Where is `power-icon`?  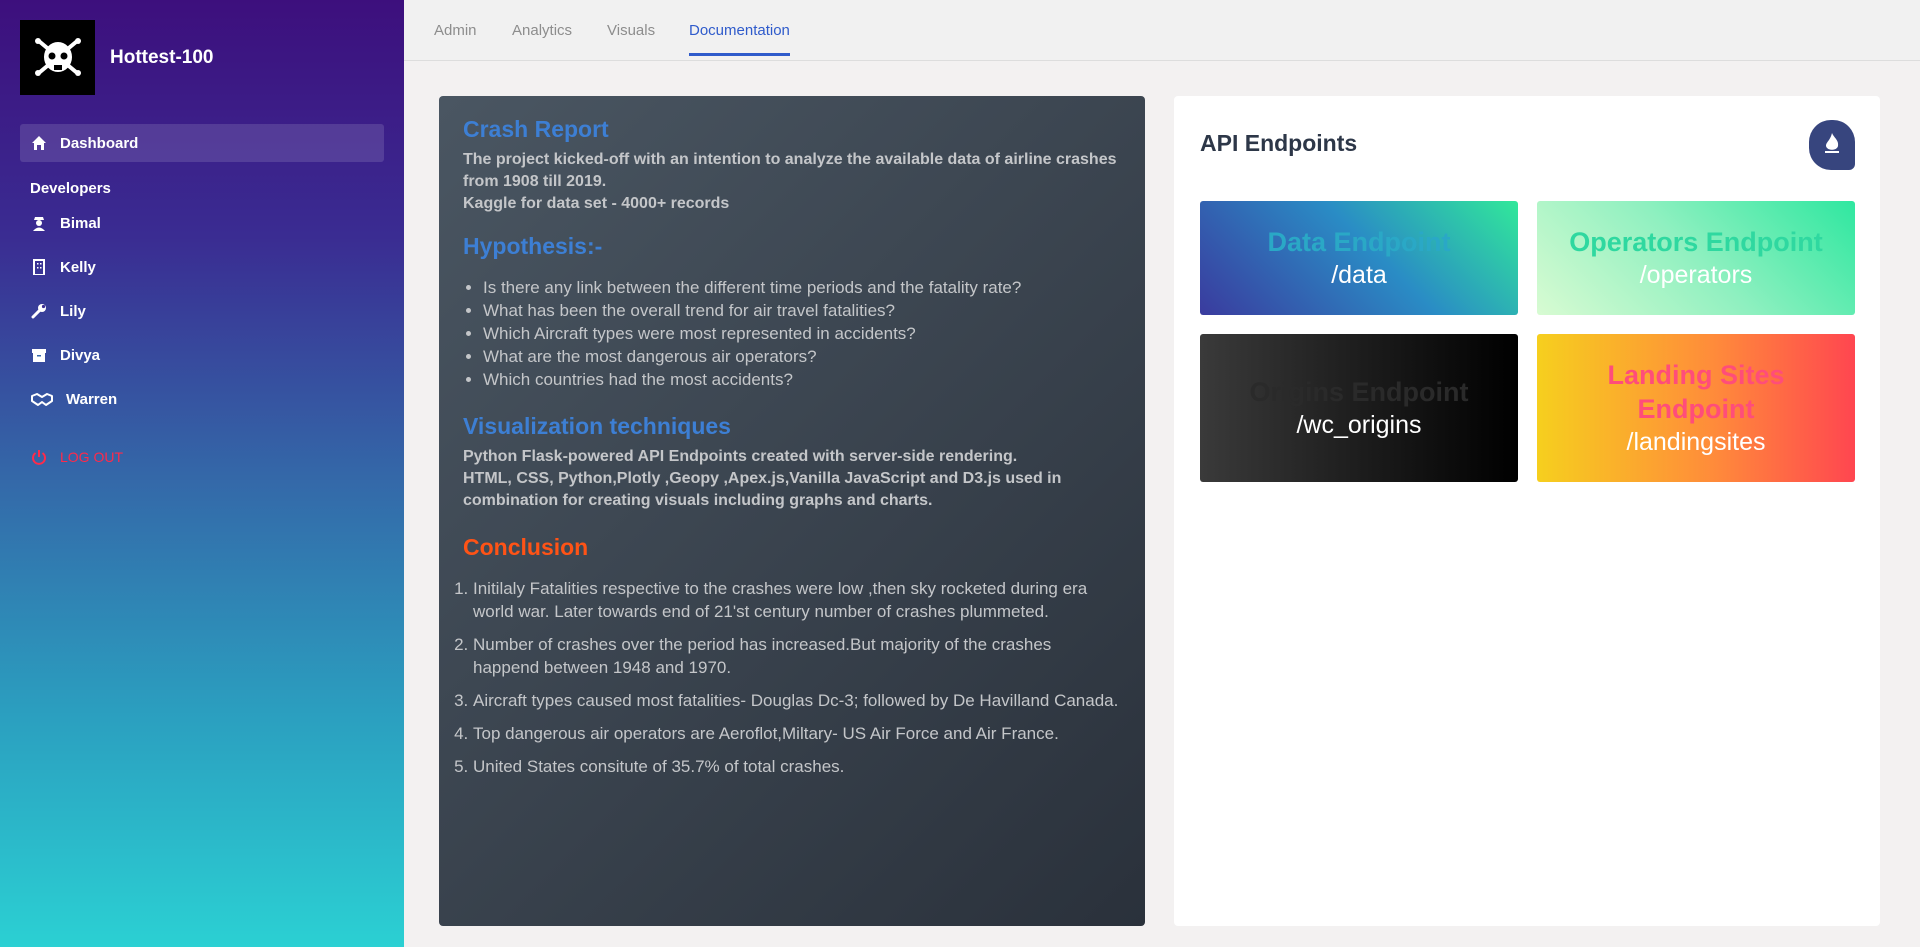 power-icon is located at coordinates (39, 457).